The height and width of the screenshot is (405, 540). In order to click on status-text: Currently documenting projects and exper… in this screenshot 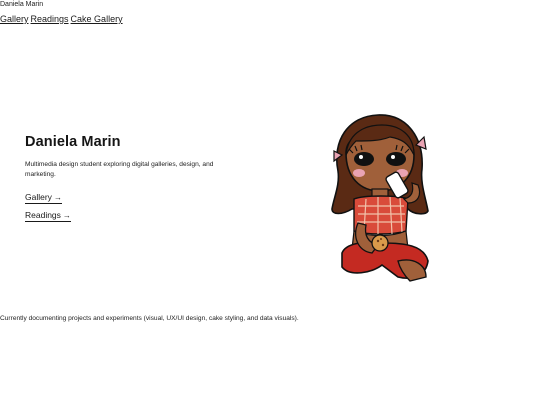, I will do `click(149, 318)`.